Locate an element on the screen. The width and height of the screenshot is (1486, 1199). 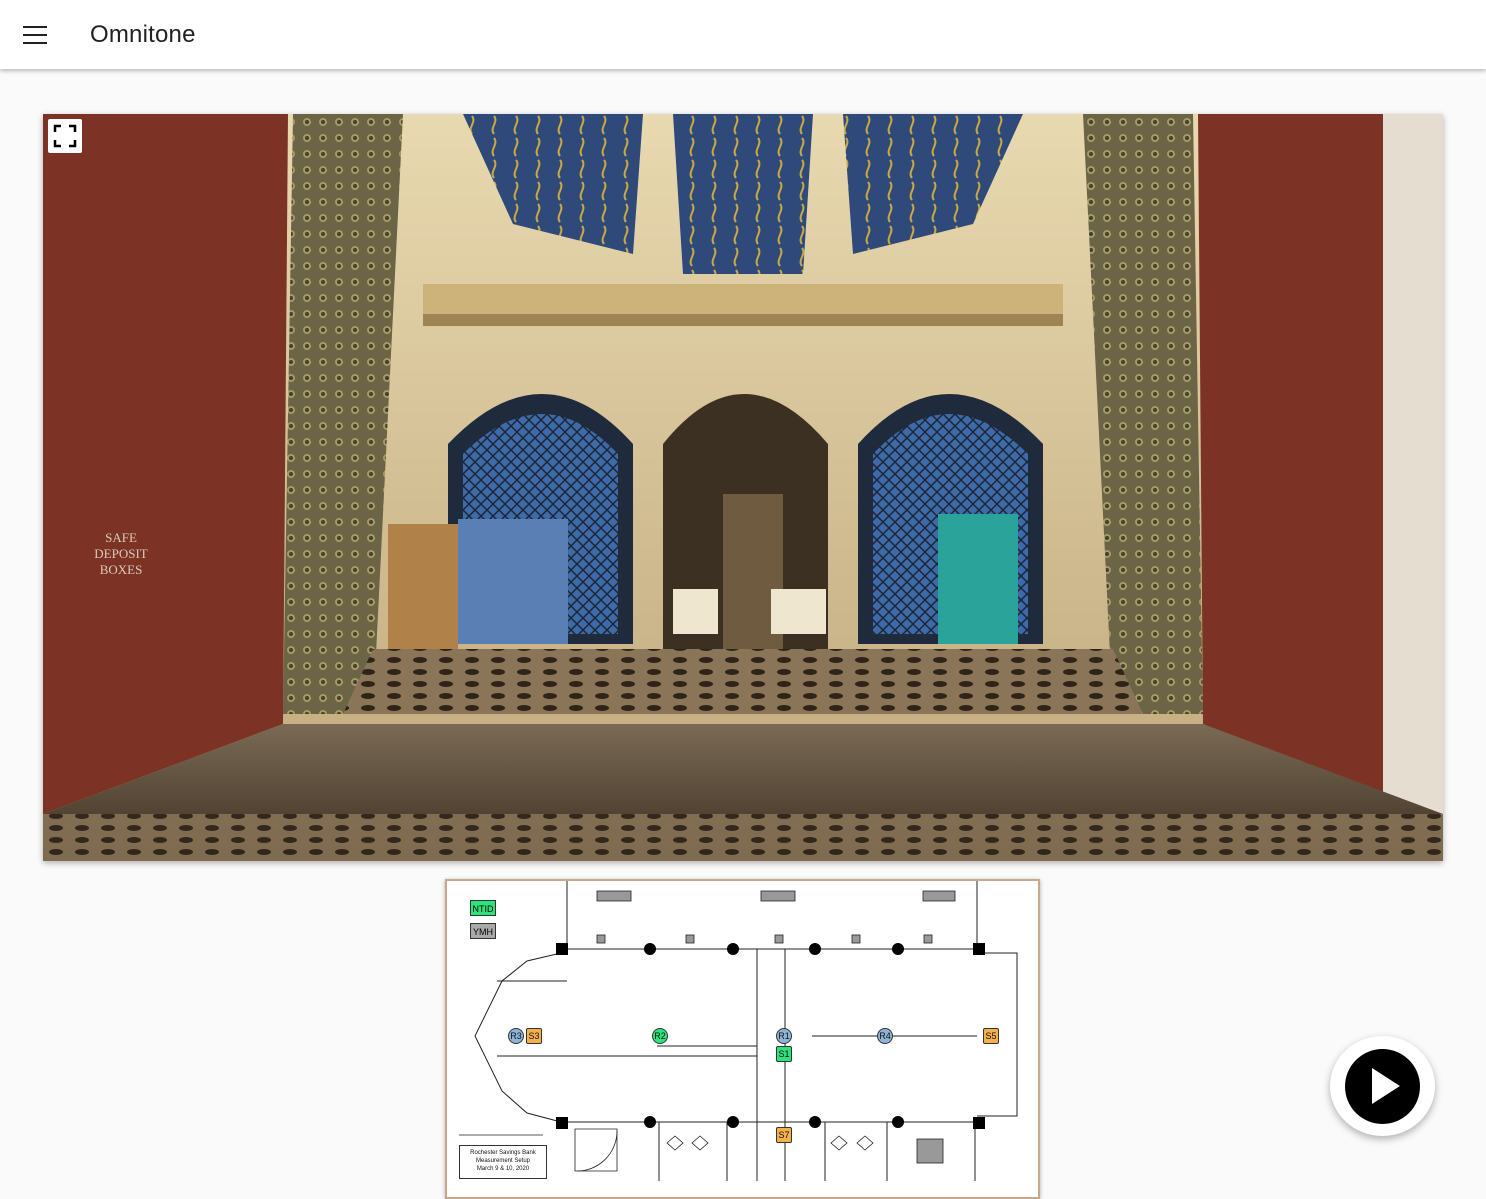
caption-line: Measurement Setup is located at coordinates (503, 1161).